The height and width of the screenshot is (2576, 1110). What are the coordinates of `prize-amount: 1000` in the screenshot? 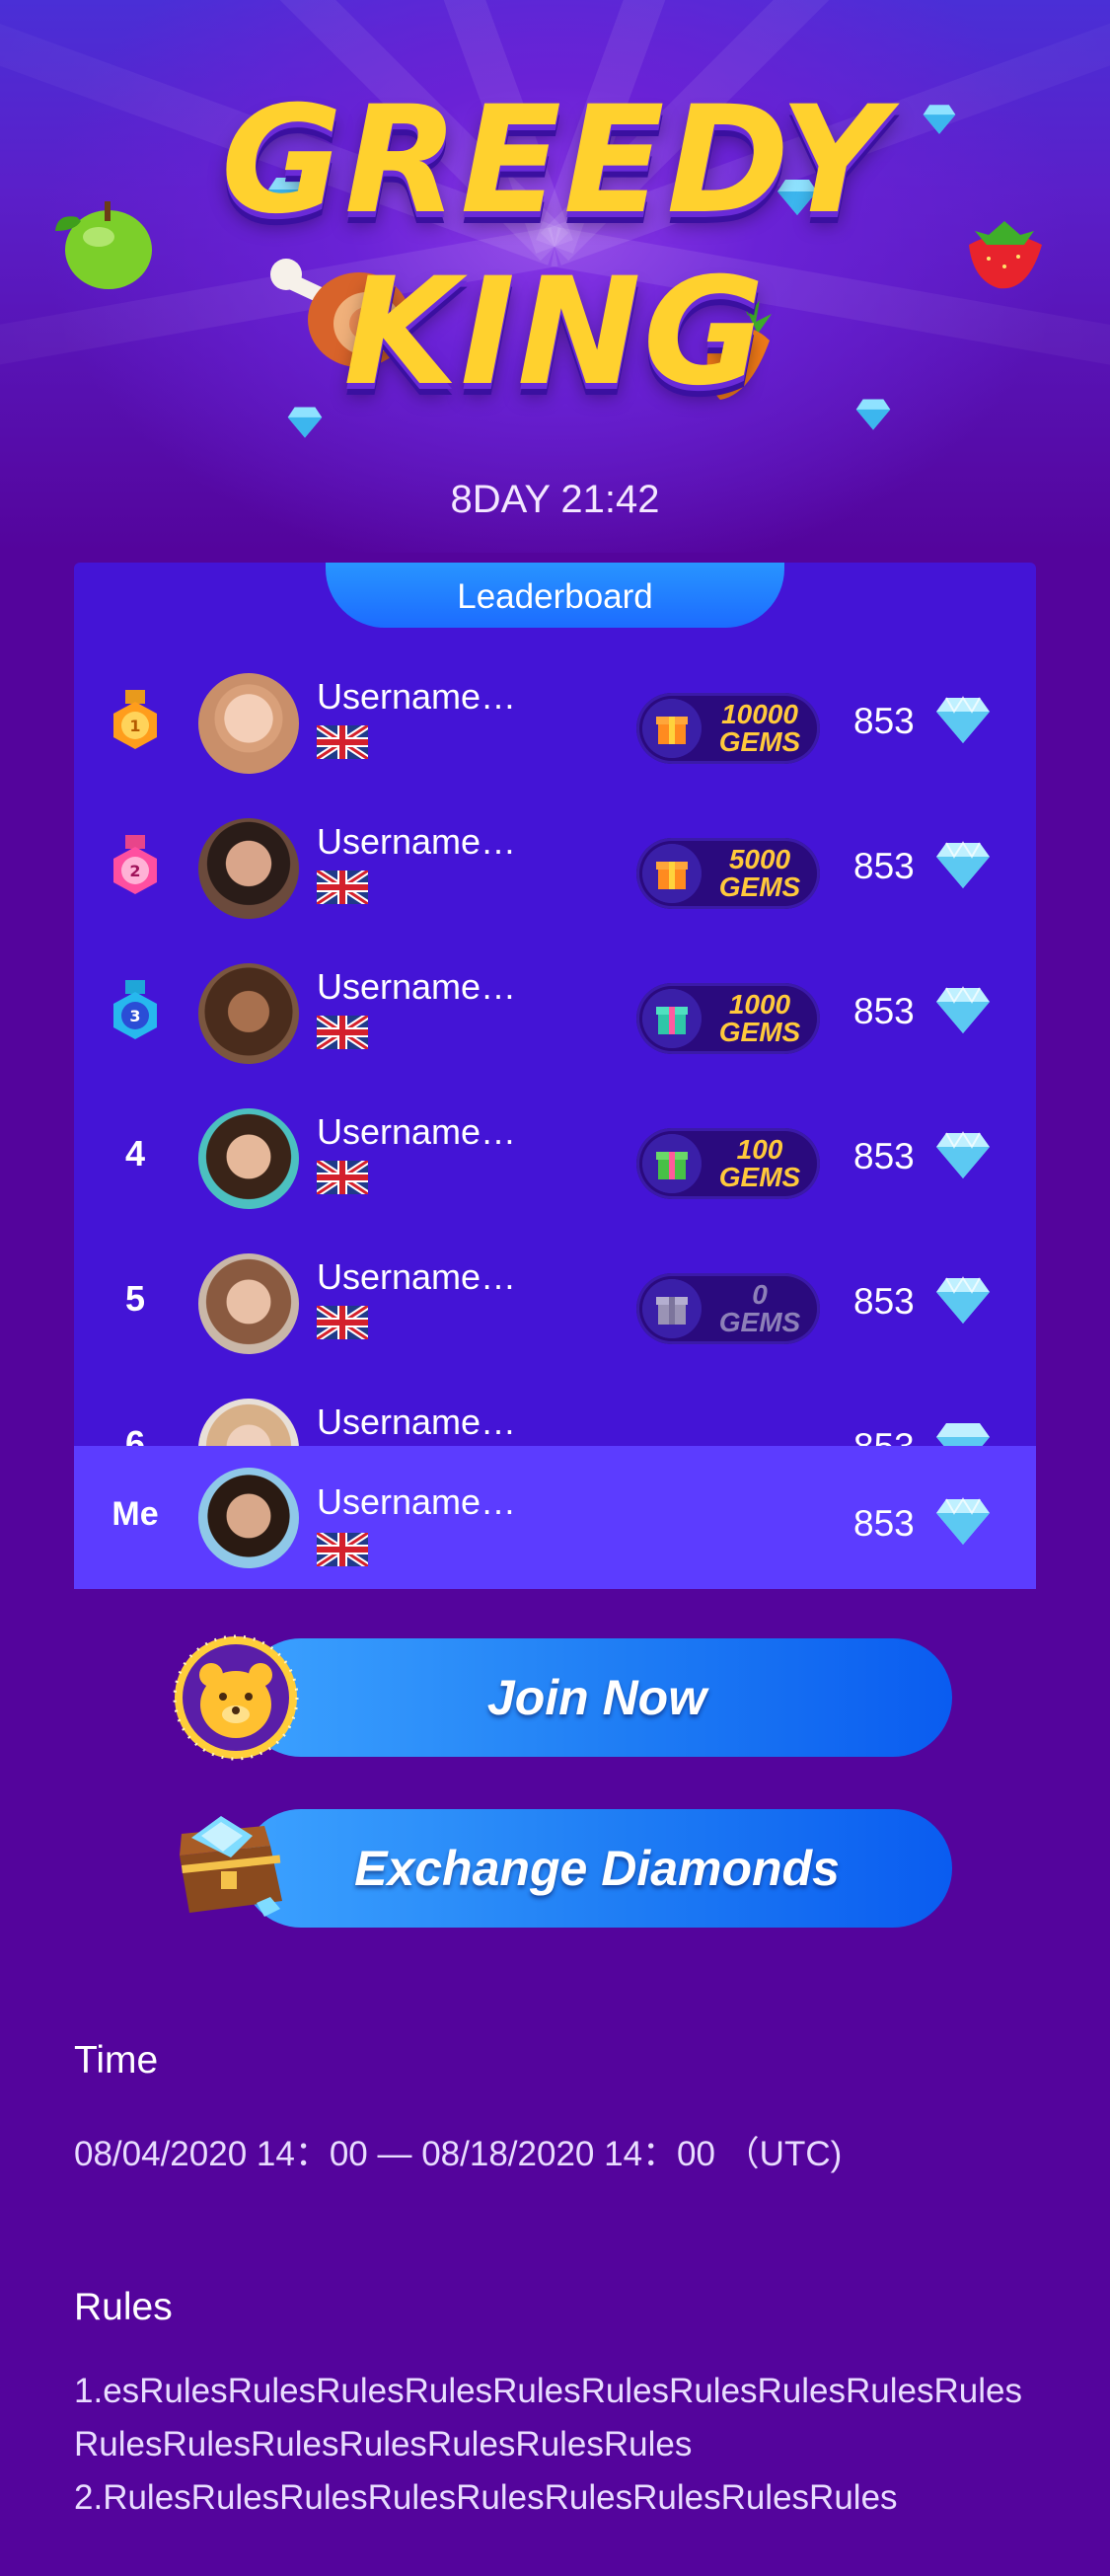 It's located at (759, 1004).